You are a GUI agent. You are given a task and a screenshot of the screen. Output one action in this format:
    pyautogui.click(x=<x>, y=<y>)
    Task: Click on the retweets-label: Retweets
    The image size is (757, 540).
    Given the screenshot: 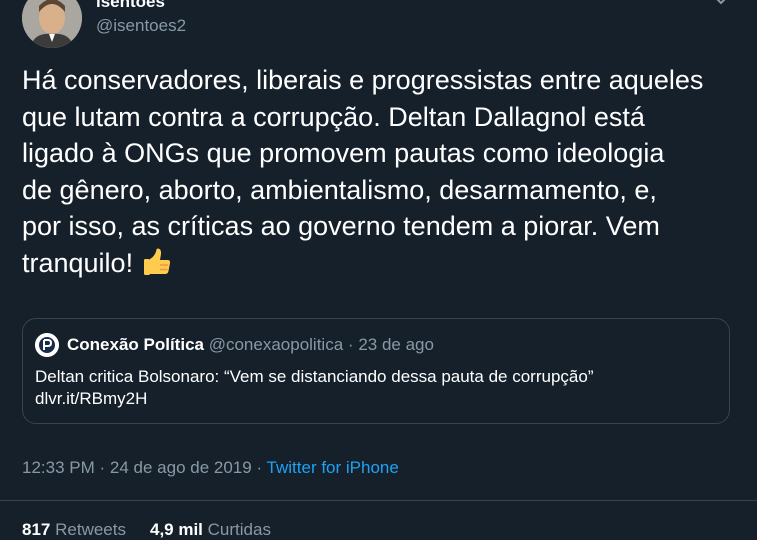 What is the action you would take?
    pyautogui.click(x=90, y=529)
    